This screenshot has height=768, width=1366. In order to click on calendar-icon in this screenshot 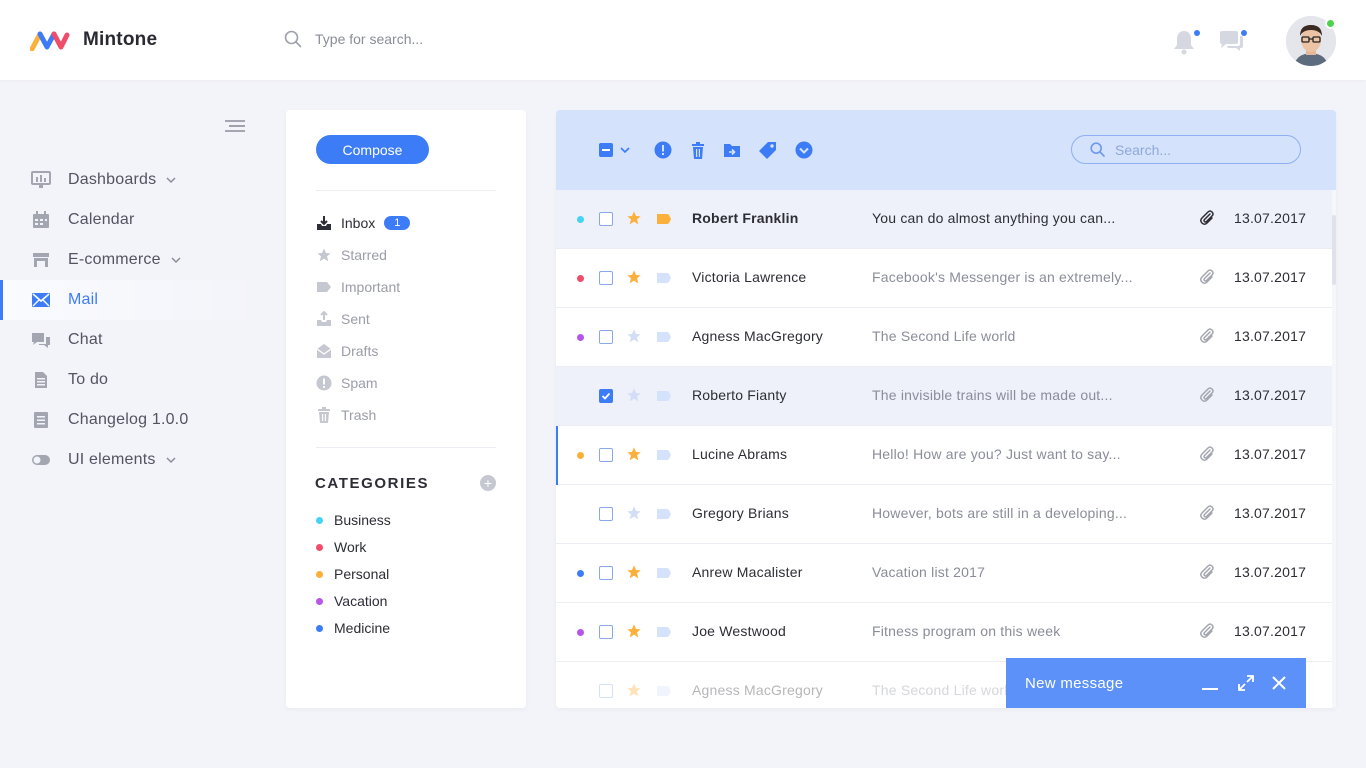, I will do `click(41, 220)`.